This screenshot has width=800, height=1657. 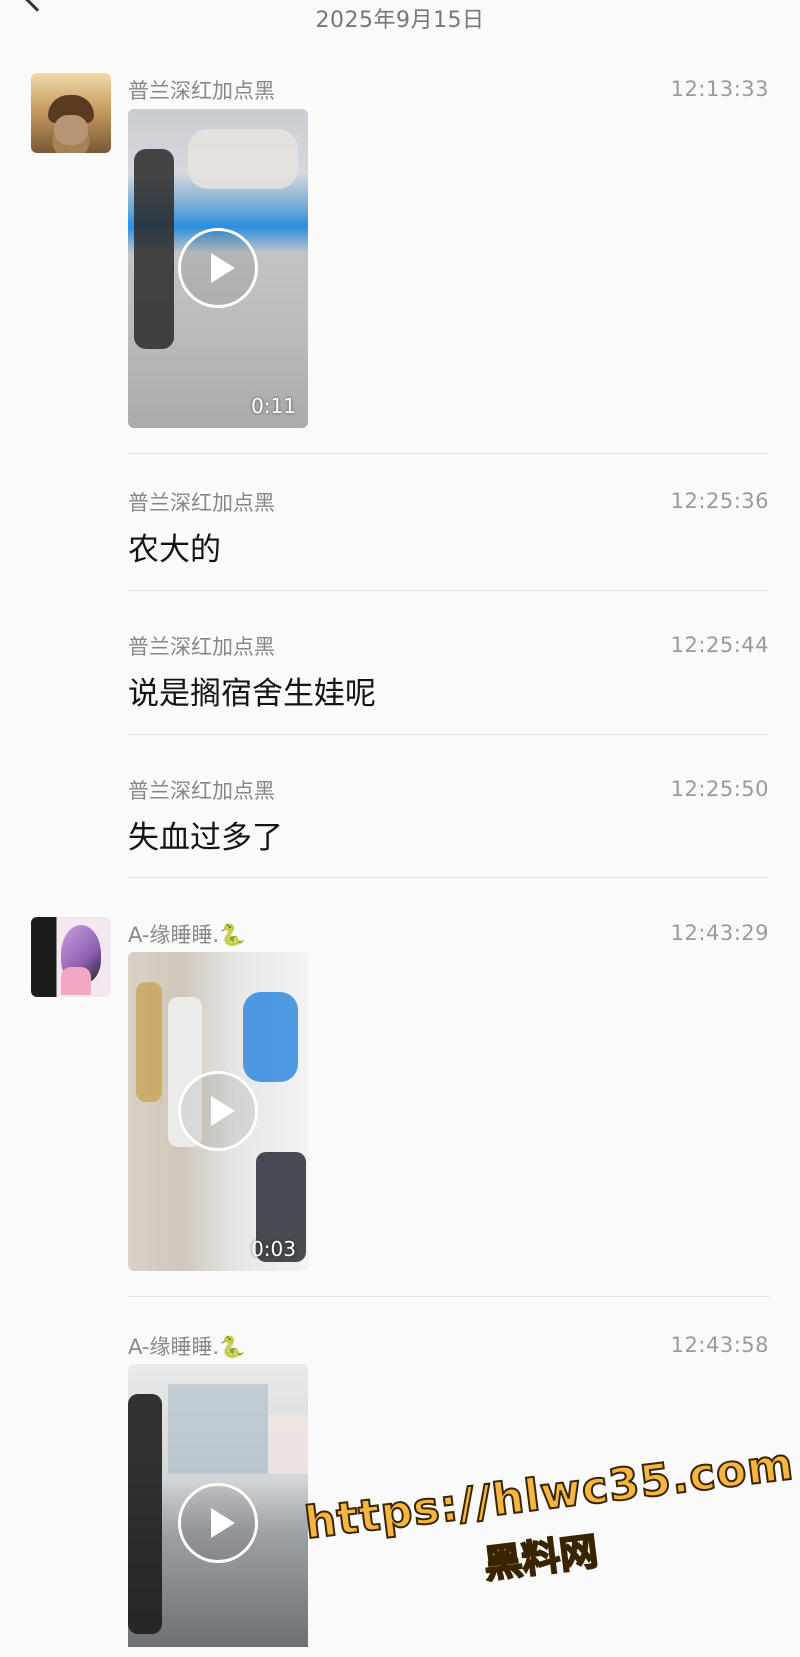 What do you see at coordinates (252, 694) in the screenshot?
I see `message-text: 说是搁宿舍生娃呢` at bounding box center [252, 694].